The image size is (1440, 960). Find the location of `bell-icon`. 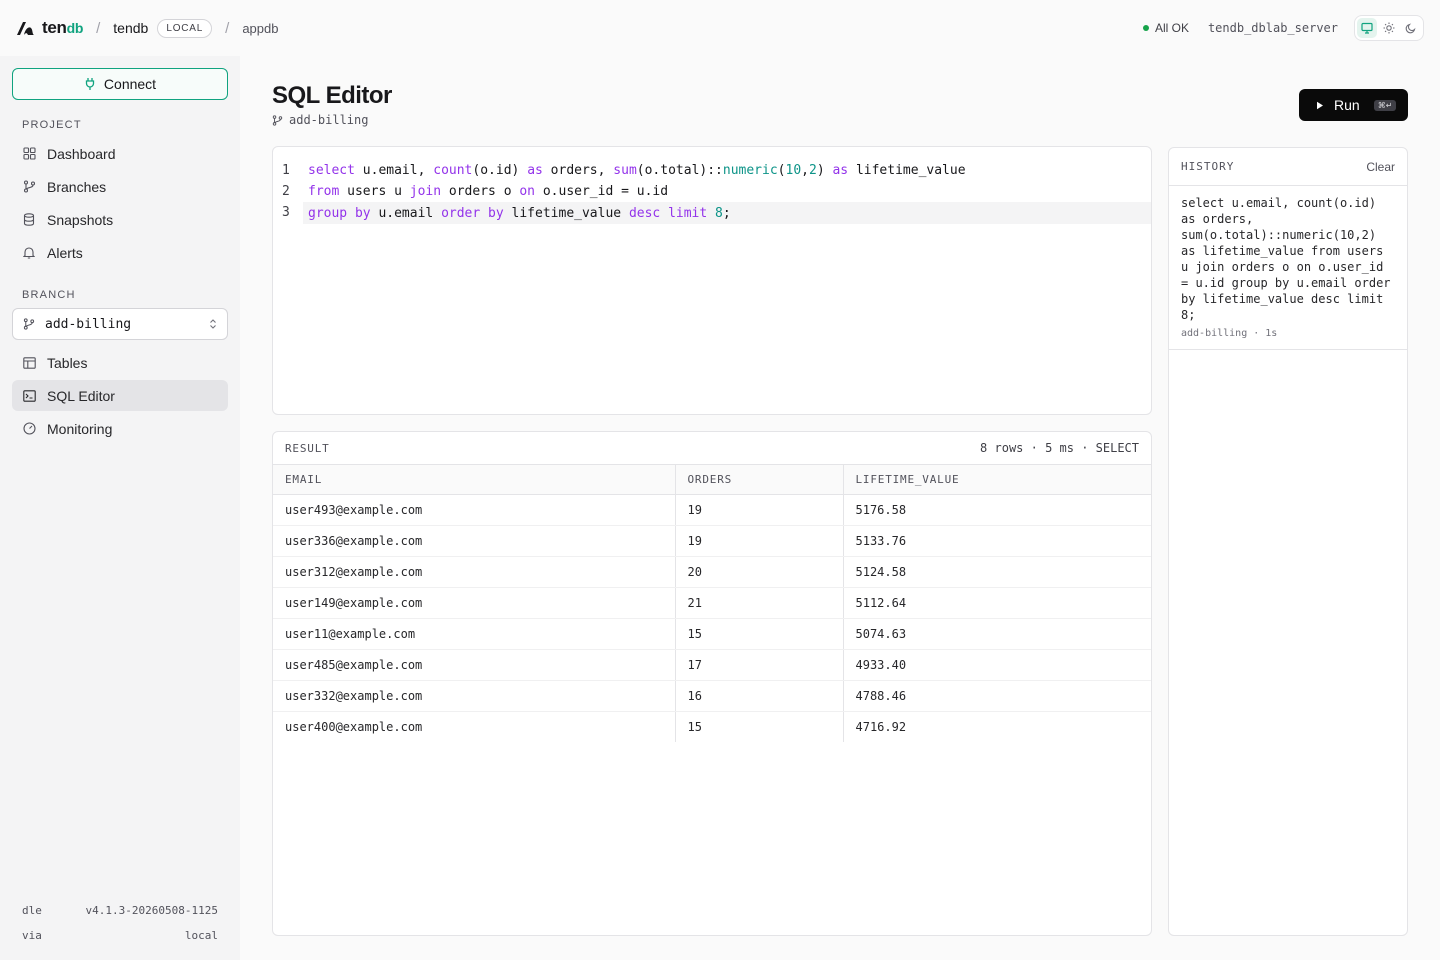

bell-icon is located at coordinates (29, 253).